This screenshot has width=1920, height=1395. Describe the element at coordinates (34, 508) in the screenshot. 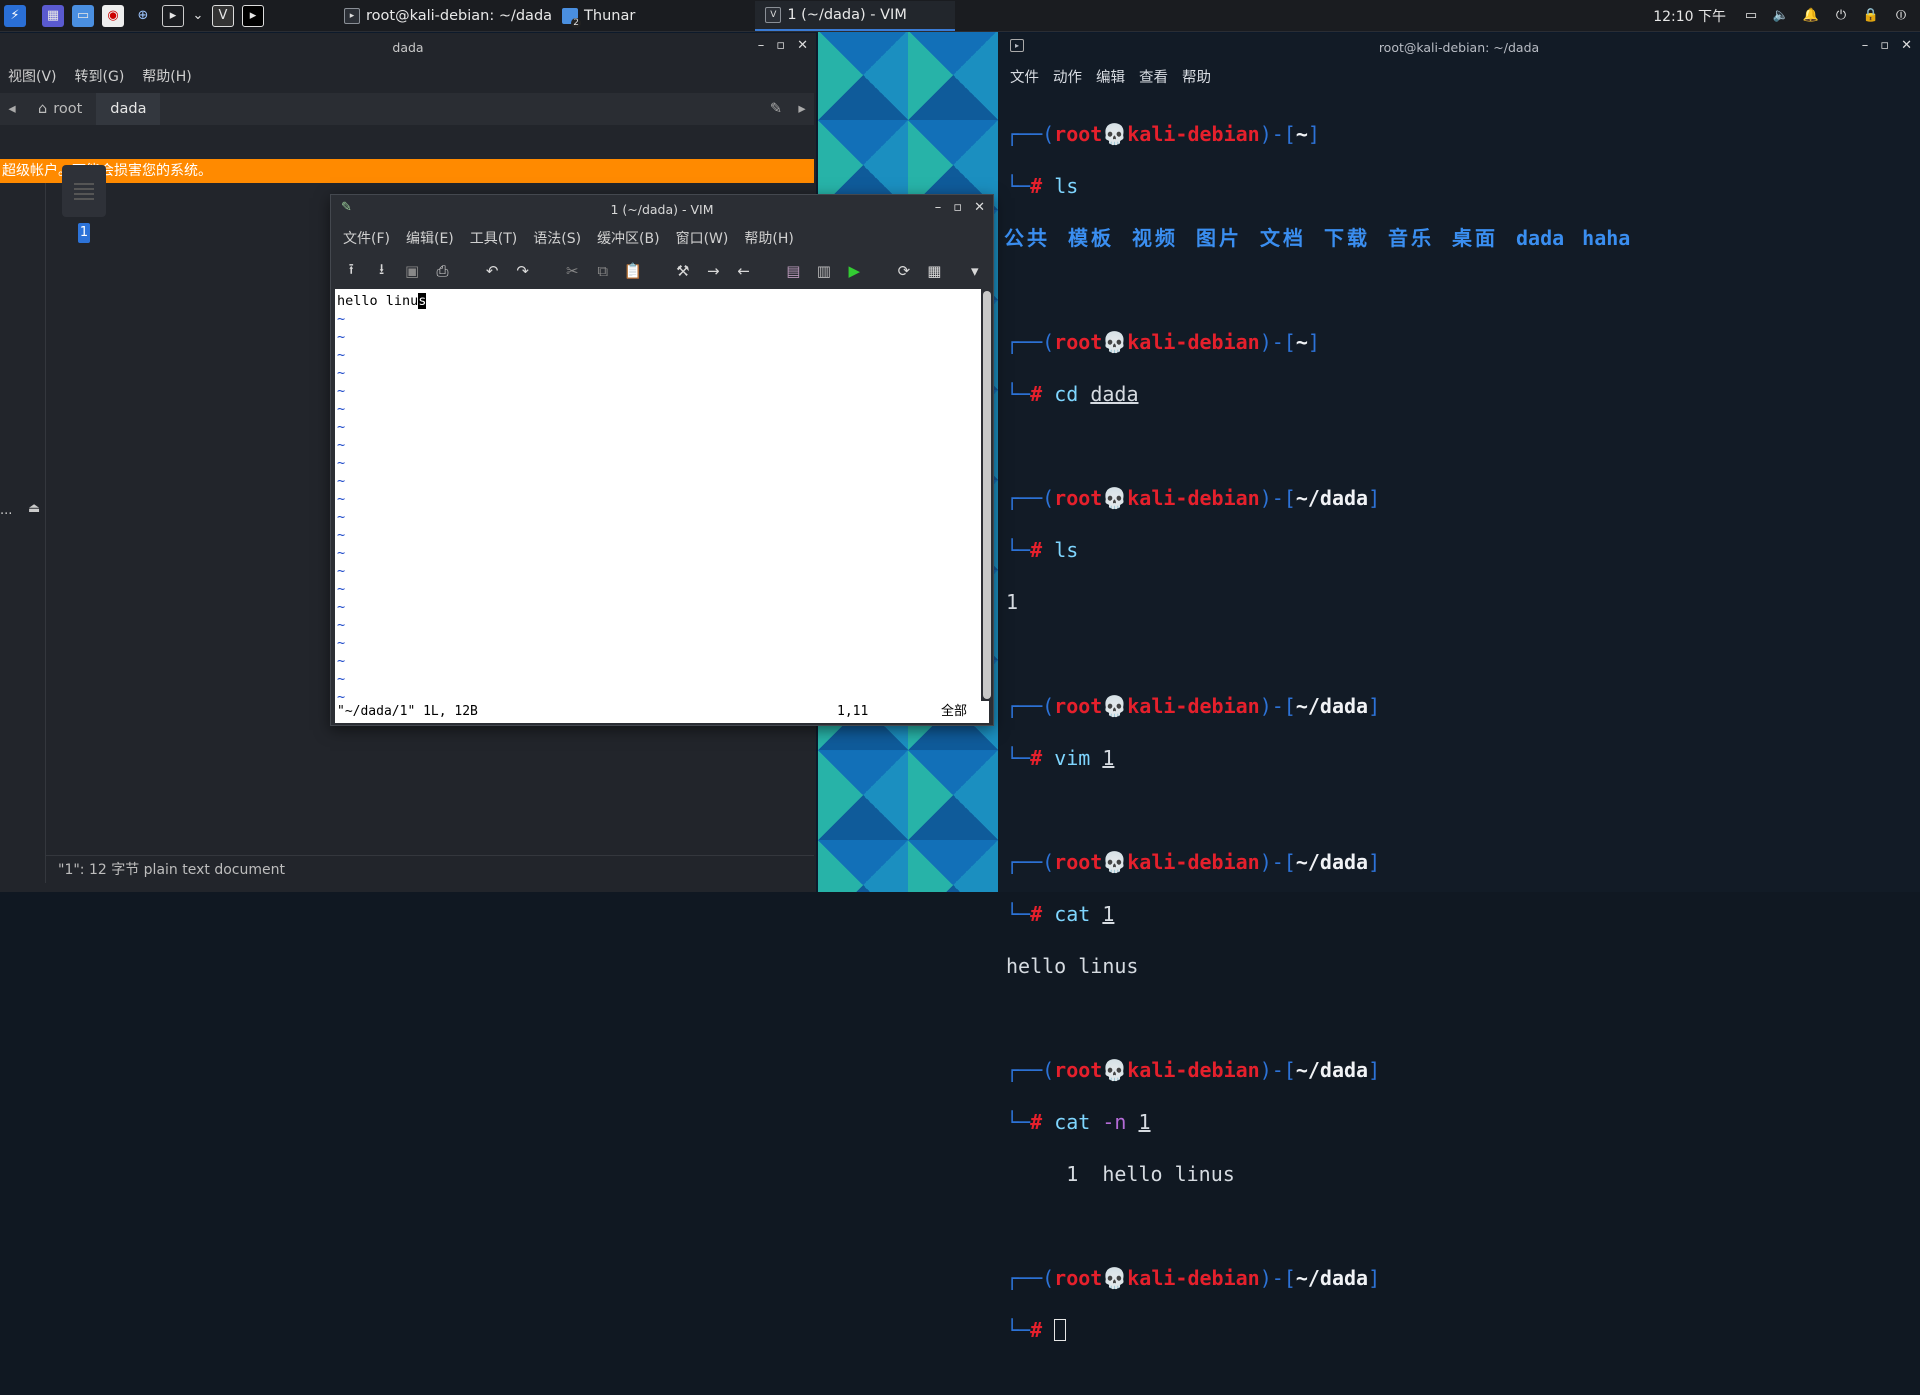

I see `eject-icon: ⏏` at that location.